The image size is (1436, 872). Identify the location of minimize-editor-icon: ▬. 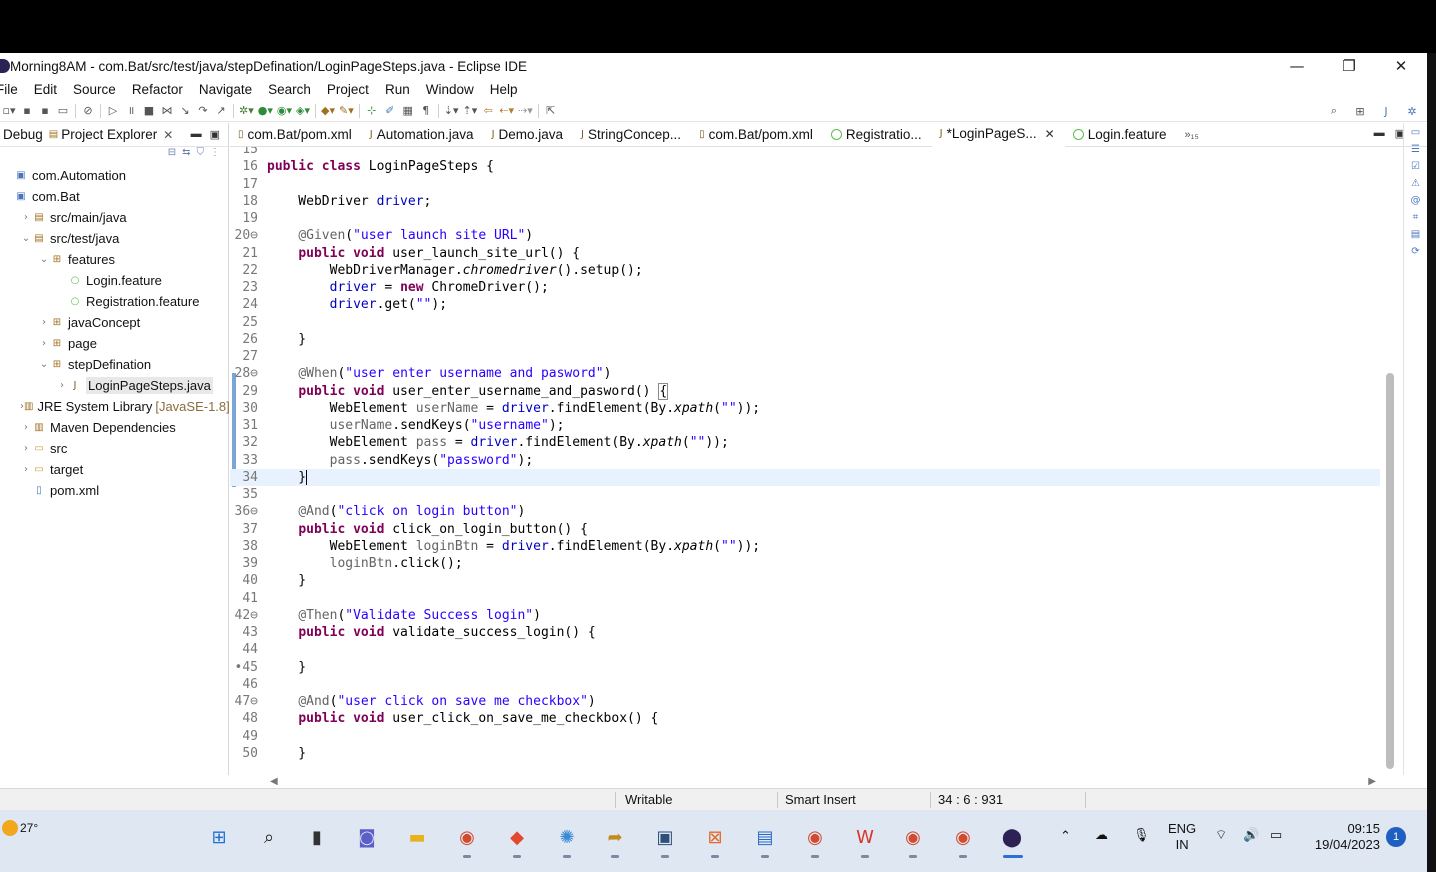
(1379, 133).